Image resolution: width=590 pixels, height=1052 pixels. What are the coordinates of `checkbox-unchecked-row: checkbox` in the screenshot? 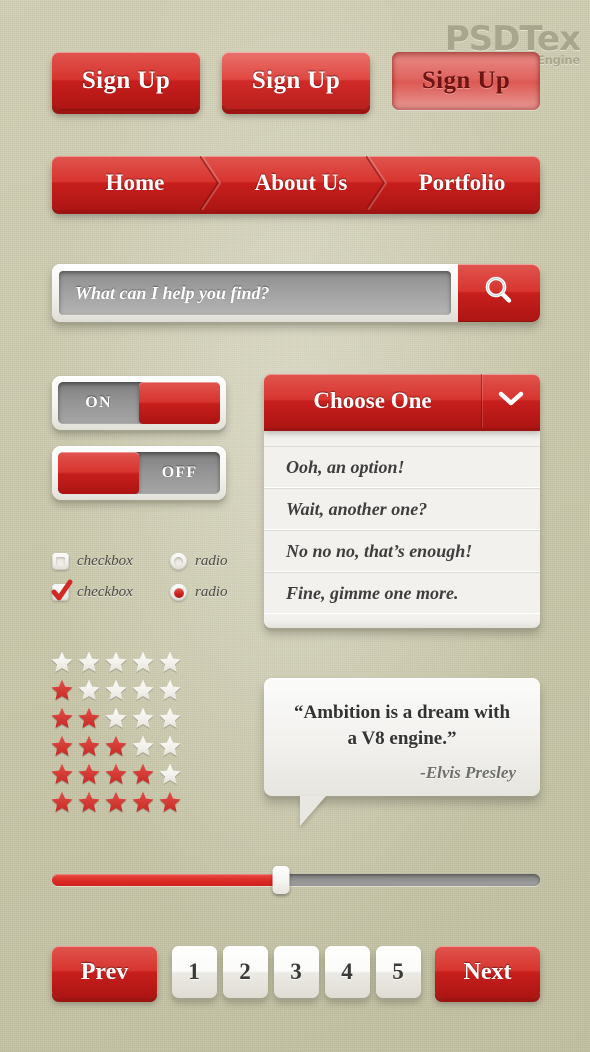 It's located at (92, 561).